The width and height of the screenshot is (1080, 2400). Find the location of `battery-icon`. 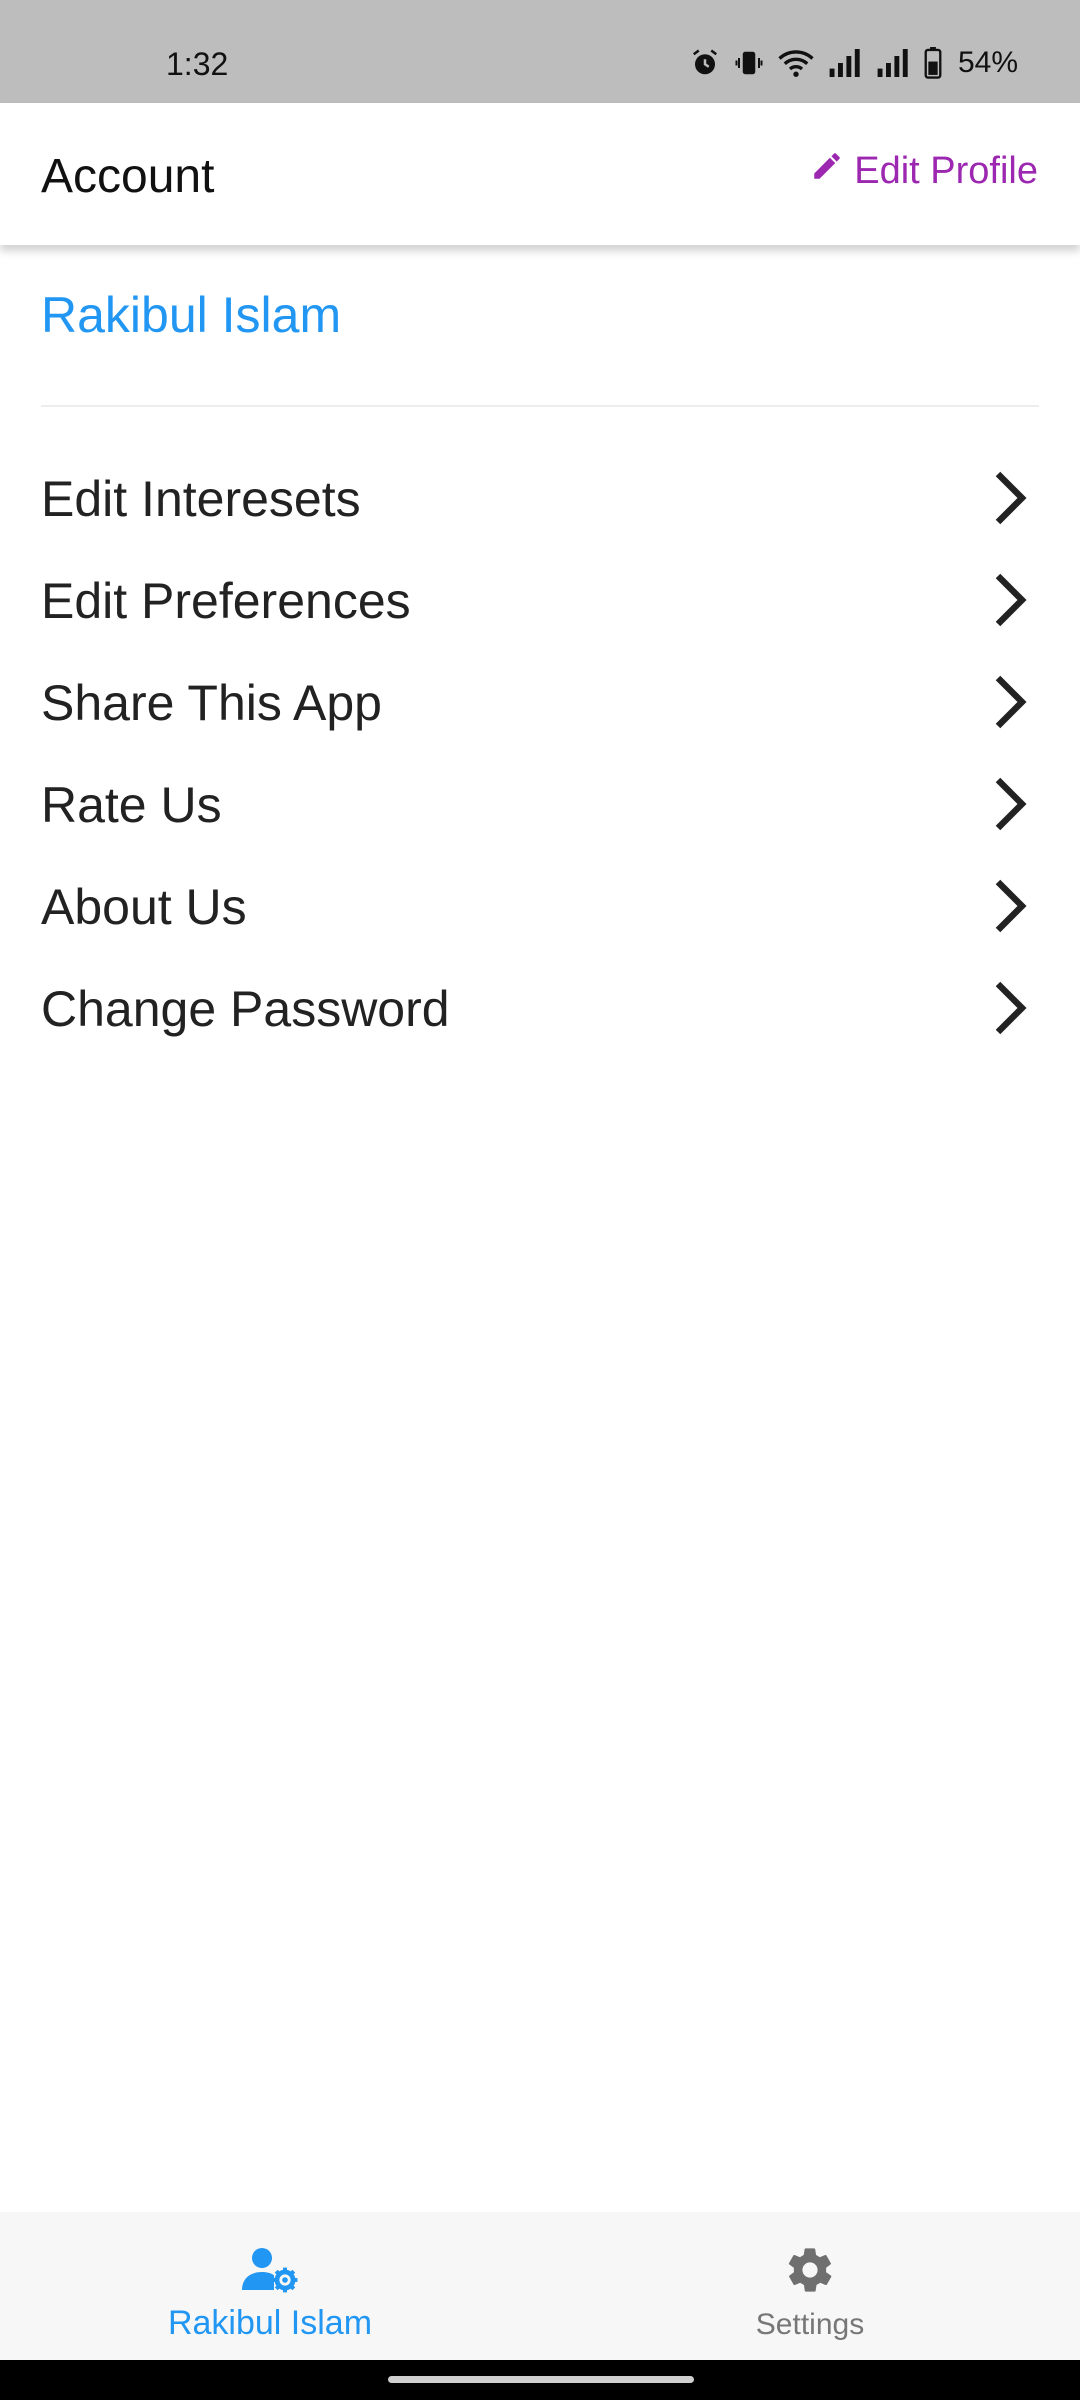

battery-icon is located at coordinates (933, 63).